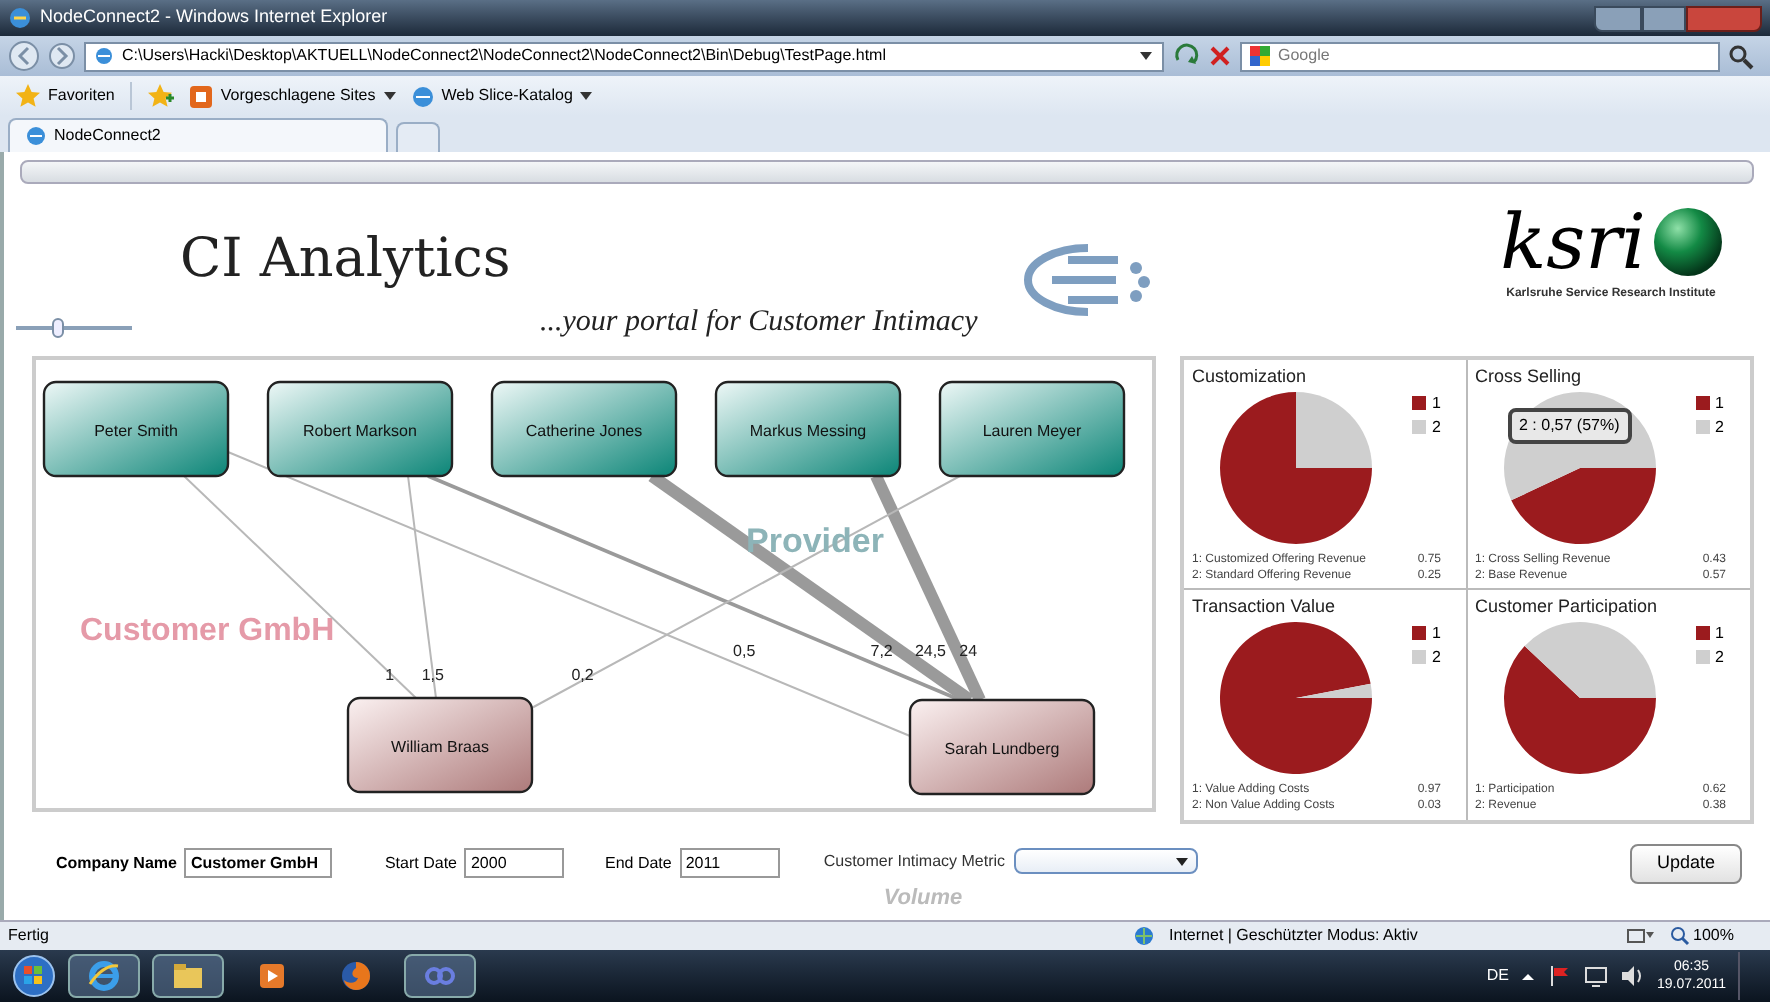 Image resolution: width=1770 pixels, height=1002 pixels. I want to click on customer-watermark: Customer GmbH, so click(207, 631).